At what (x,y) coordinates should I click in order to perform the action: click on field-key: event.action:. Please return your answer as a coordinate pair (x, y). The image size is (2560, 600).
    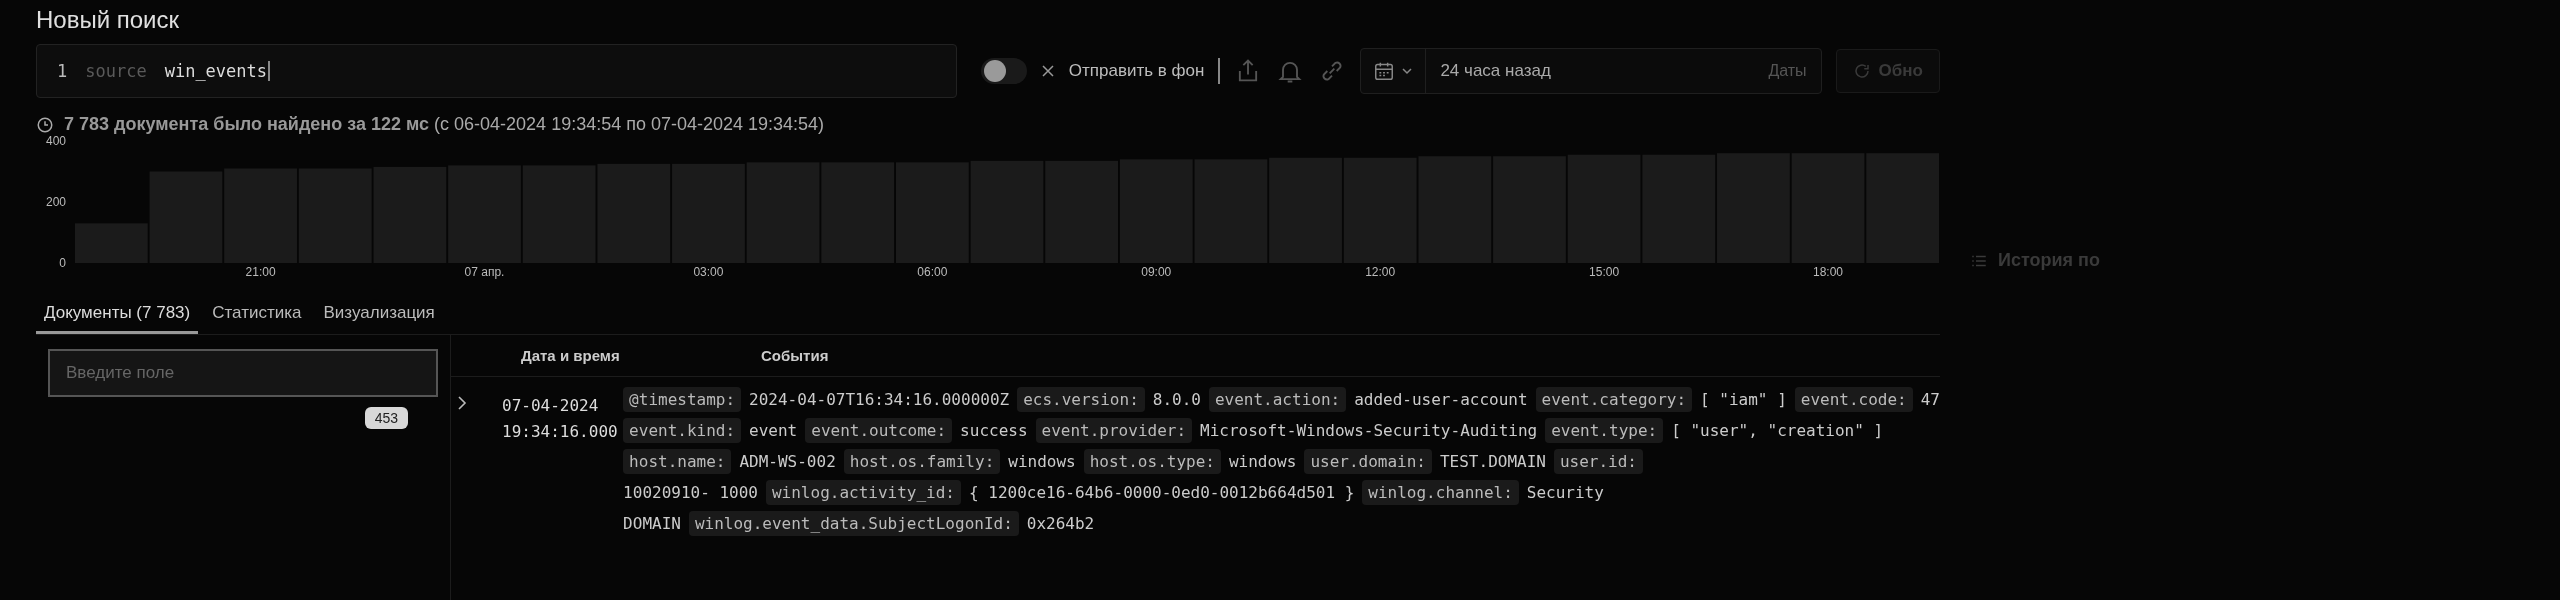
    Looking at the image, I should click on (1277, 399).